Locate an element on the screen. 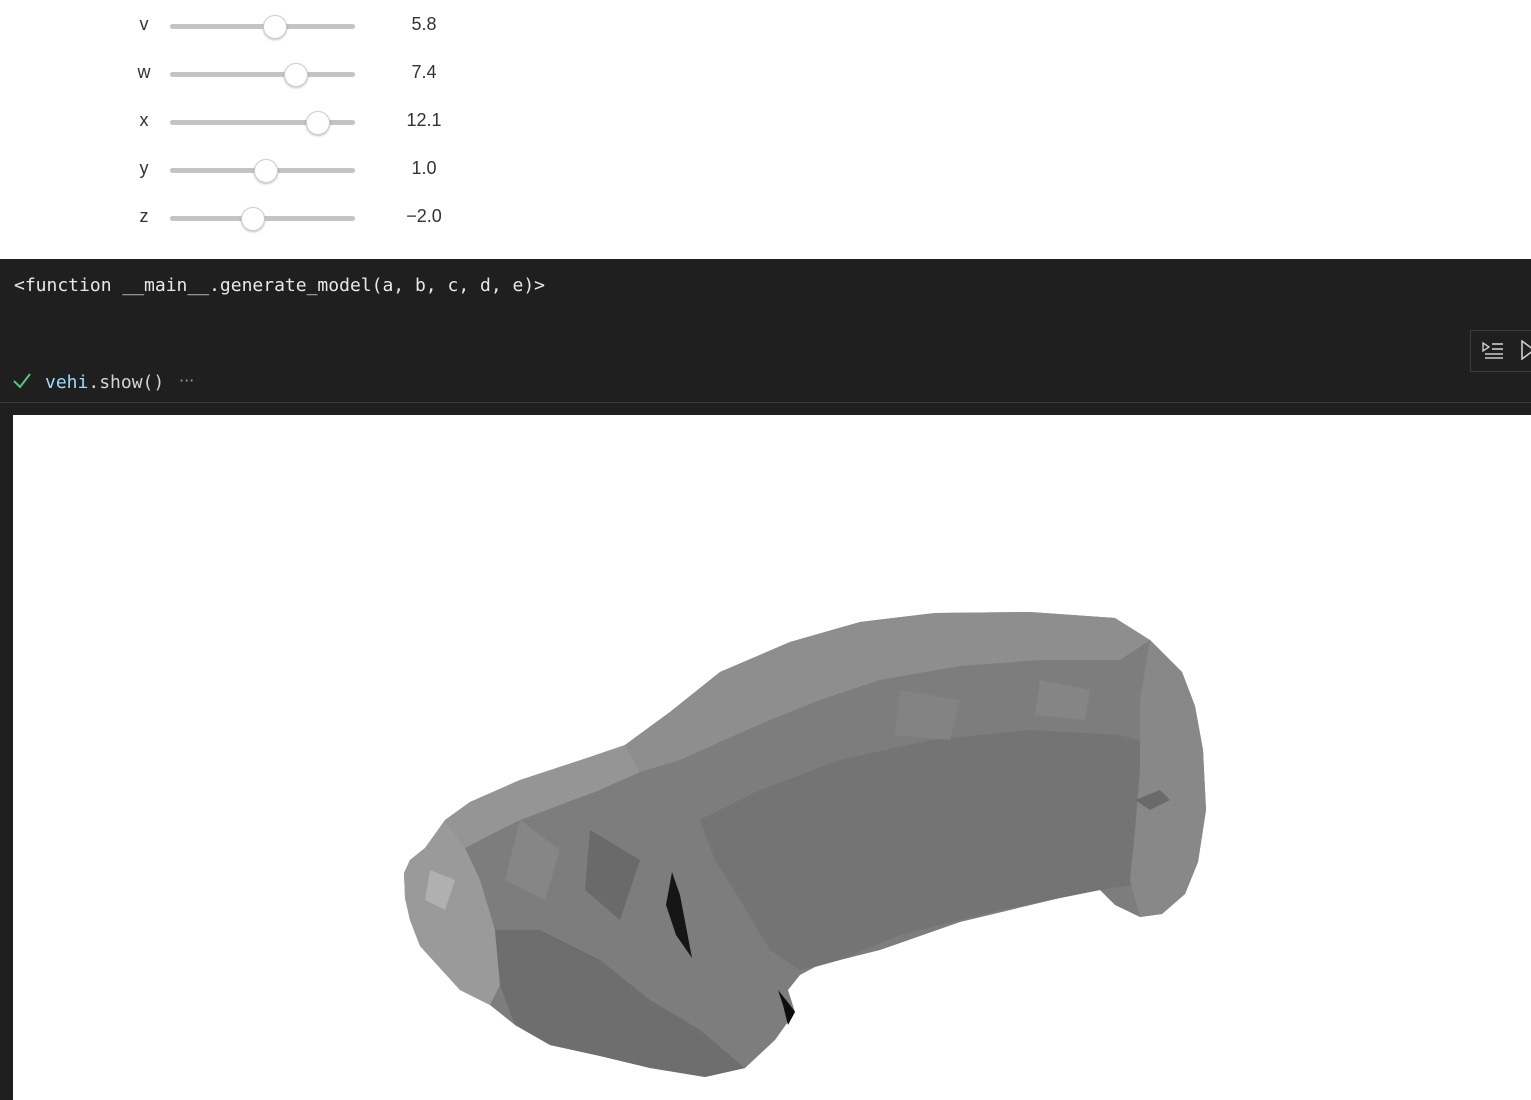  slider-row-z: z −2.0 is located at coordinates (300, 218).